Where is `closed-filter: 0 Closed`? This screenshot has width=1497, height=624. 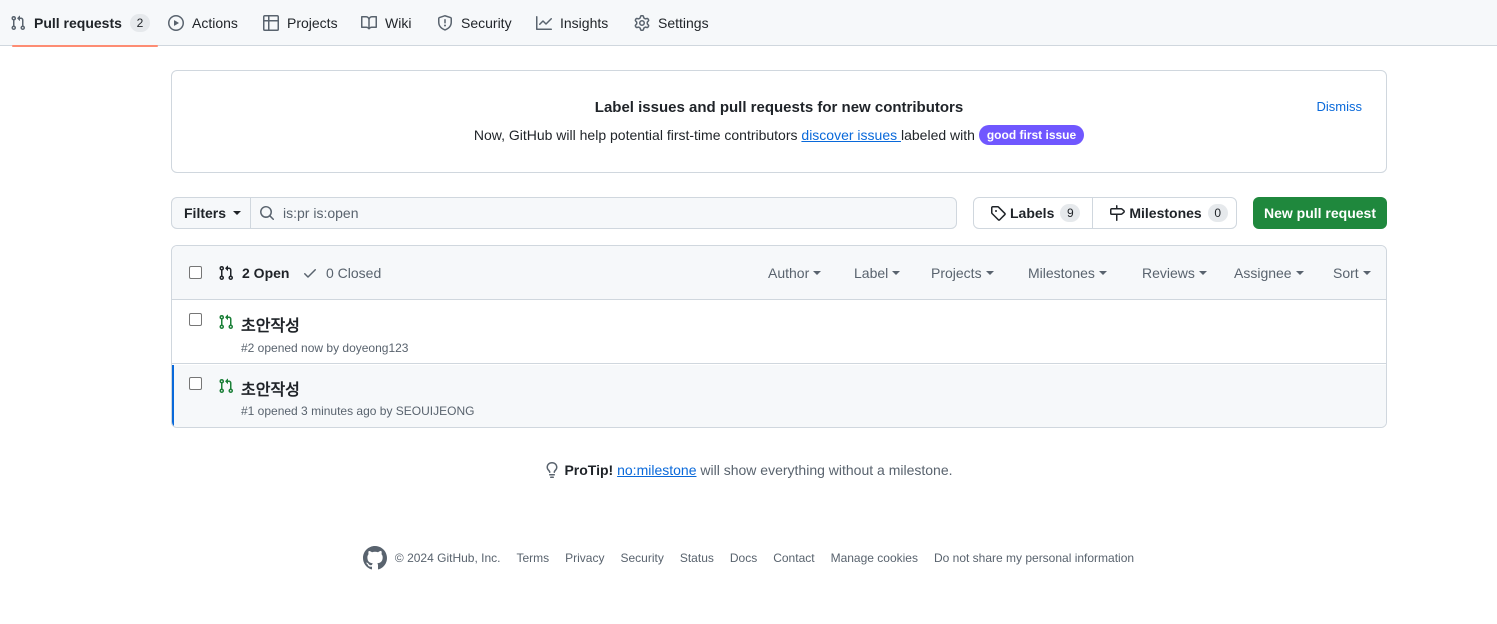
closed-filter: 0 Closed is located at coordinates (341, 273).